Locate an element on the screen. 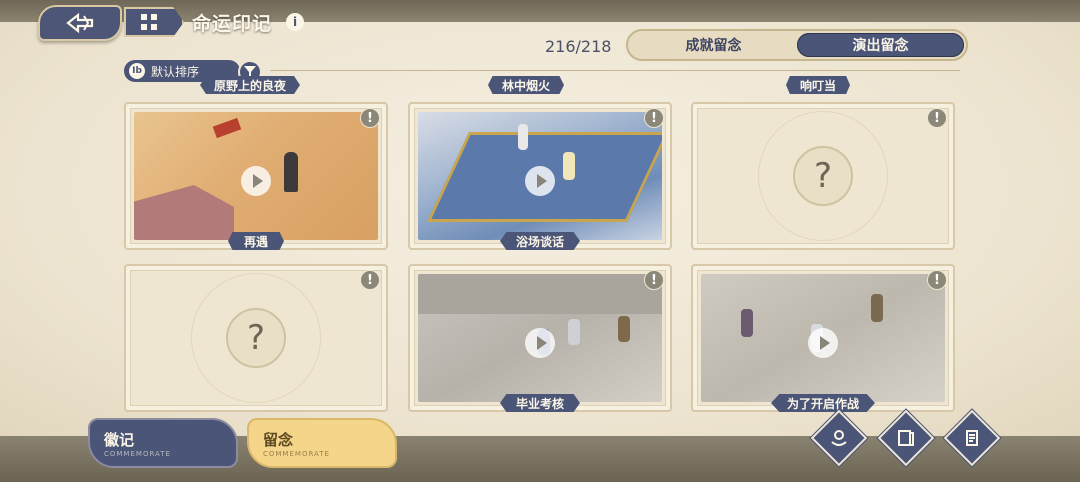  back-button is located at coordinates (80, 23).